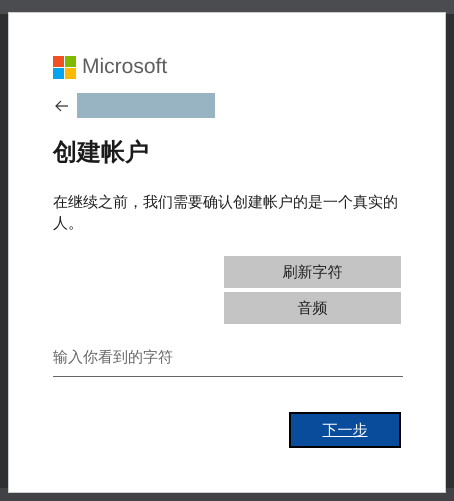 The image size is (454, 501). Describe the element at coordinates (312, 272) in the screenshot. I see `refresh-button: 刷新字符` at that location.